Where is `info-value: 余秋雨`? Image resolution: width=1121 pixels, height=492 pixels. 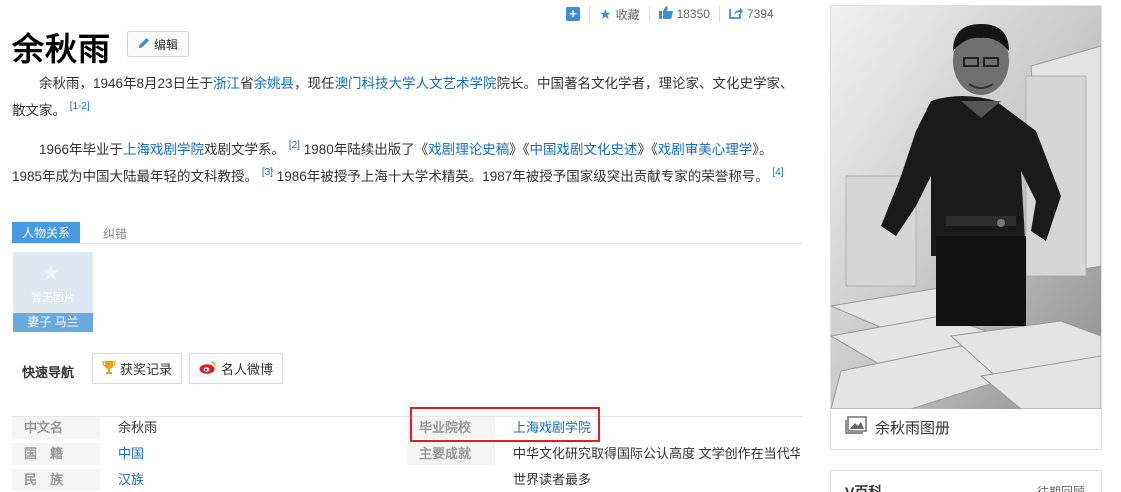 info-value: 余秋雨 is located at coordinates (138, 427).